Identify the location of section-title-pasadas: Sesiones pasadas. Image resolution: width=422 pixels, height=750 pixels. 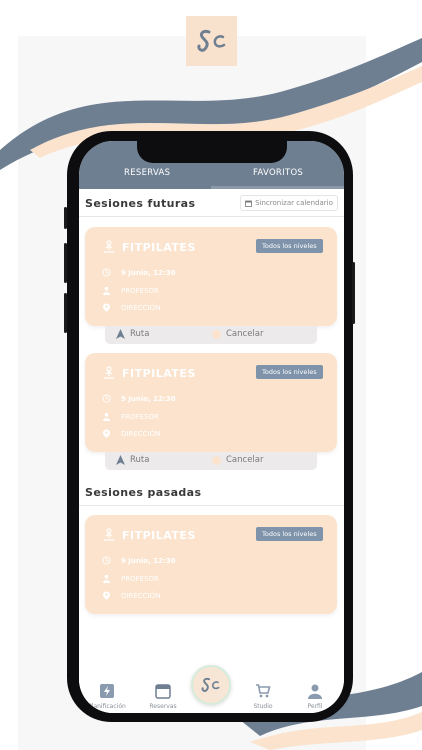
(143, 492).